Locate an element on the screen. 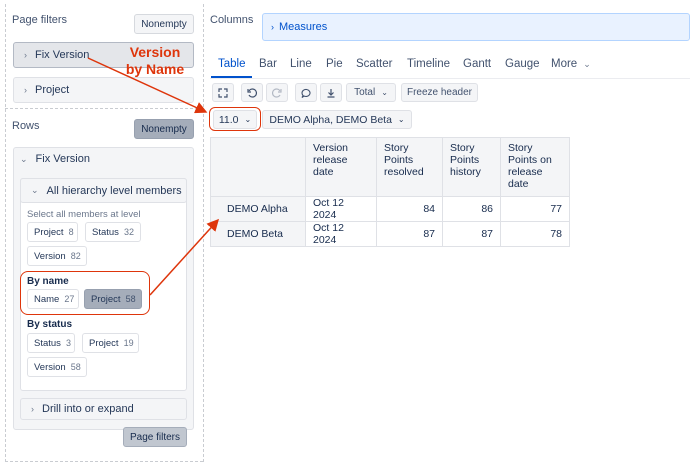  drill-into-toggle: › Drill into or expand is located at coordinates (103, 409).